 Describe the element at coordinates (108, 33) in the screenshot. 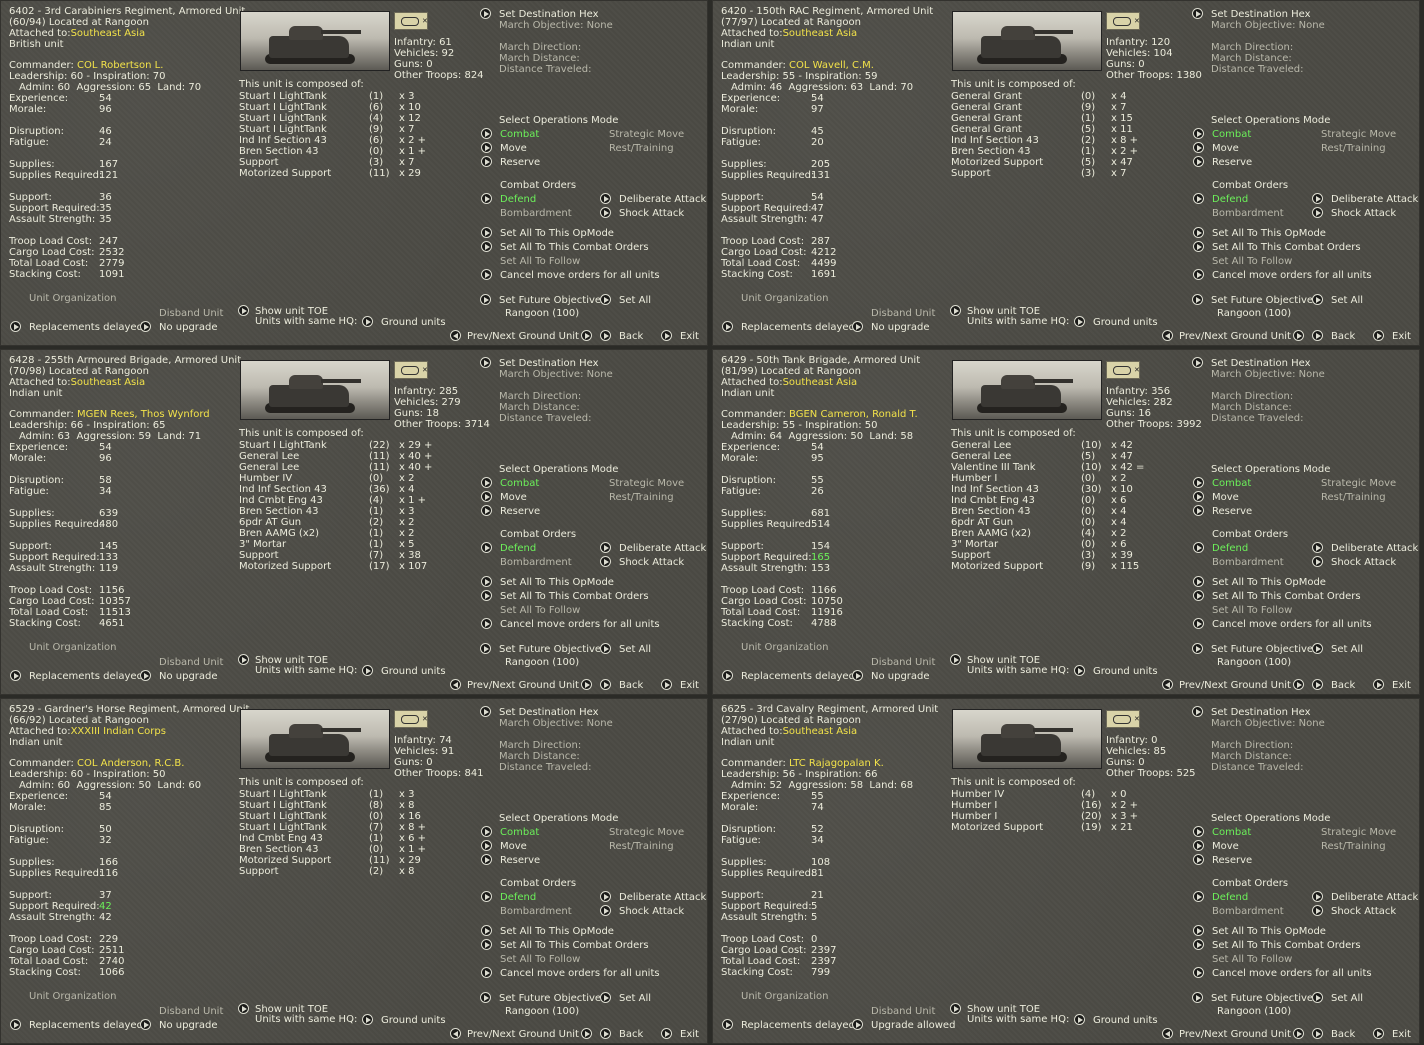

I see `attached-hq-link: Southeast Asia` at that location.